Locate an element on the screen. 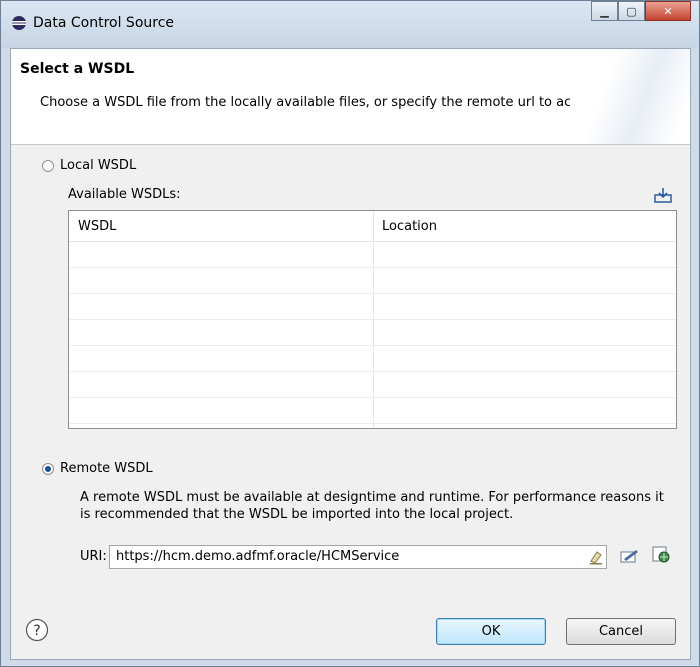 This screenshot has height=667, width=700. help-icon: ? is located at coordinates (37, 630).